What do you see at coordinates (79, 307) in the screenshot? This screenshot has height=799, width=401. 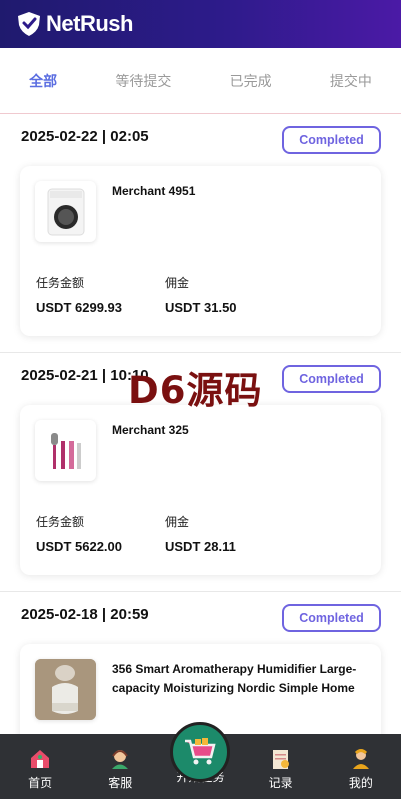 I see `task-amount-value: USDT 6299.93` at bounding box center [79, 307].